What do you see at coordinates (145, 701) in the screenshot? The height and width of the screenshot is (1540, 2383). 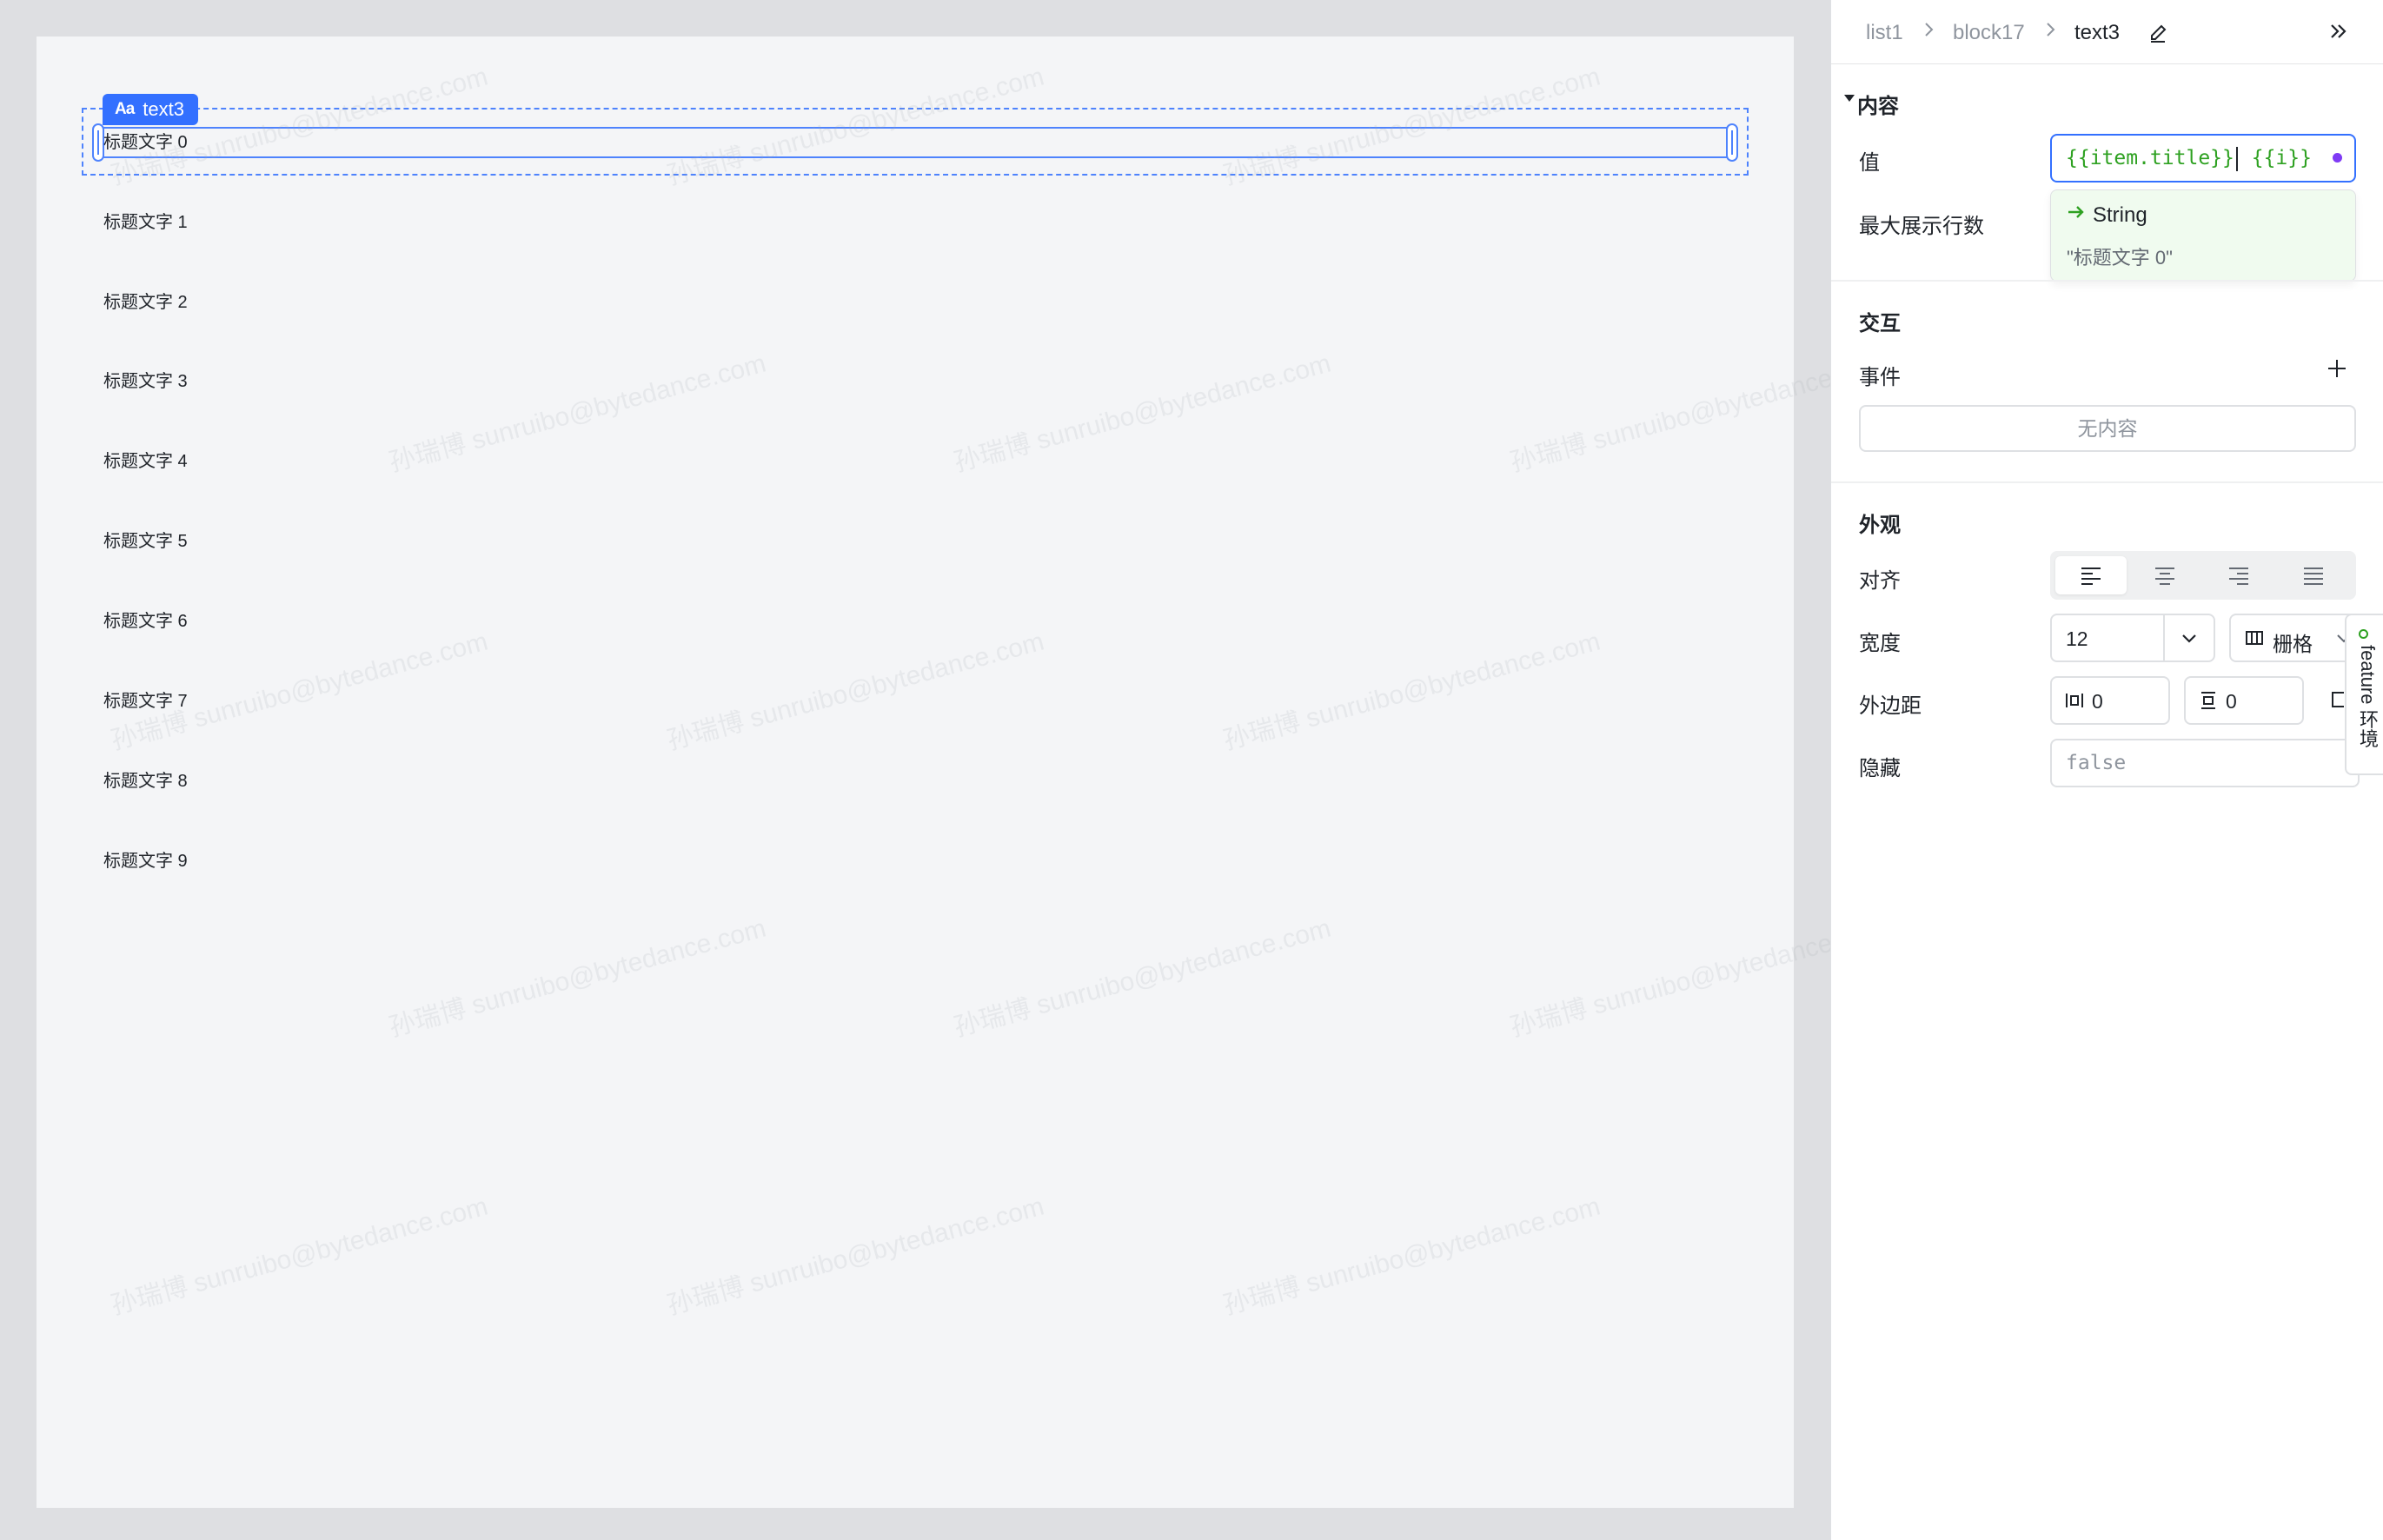 I see `list-item: 标题文字 7` at bounding box center [145, 701].